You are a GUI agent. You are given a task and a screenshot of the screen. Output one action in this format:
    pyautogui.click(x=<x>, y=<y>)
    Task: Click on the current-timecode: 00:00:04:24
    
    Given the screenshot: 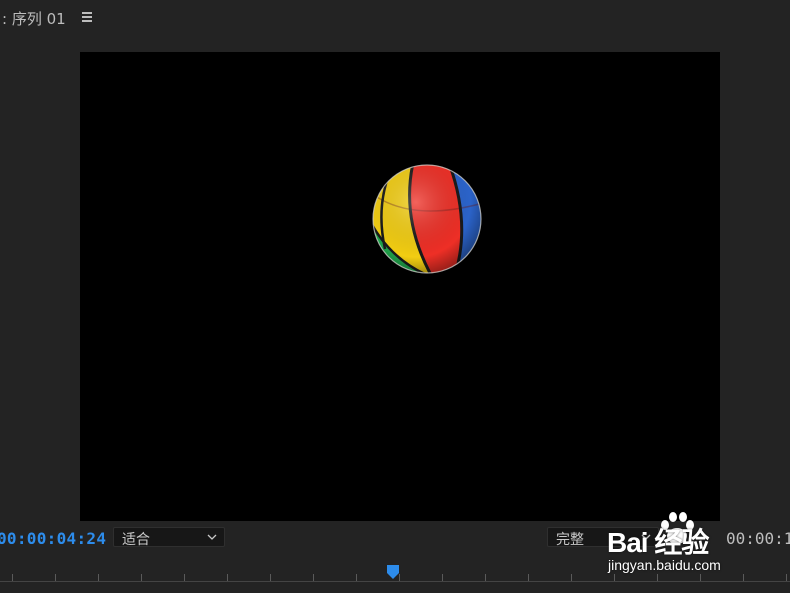 What is the action you would take?
    pyautogui.click(x=53, y=538)
    